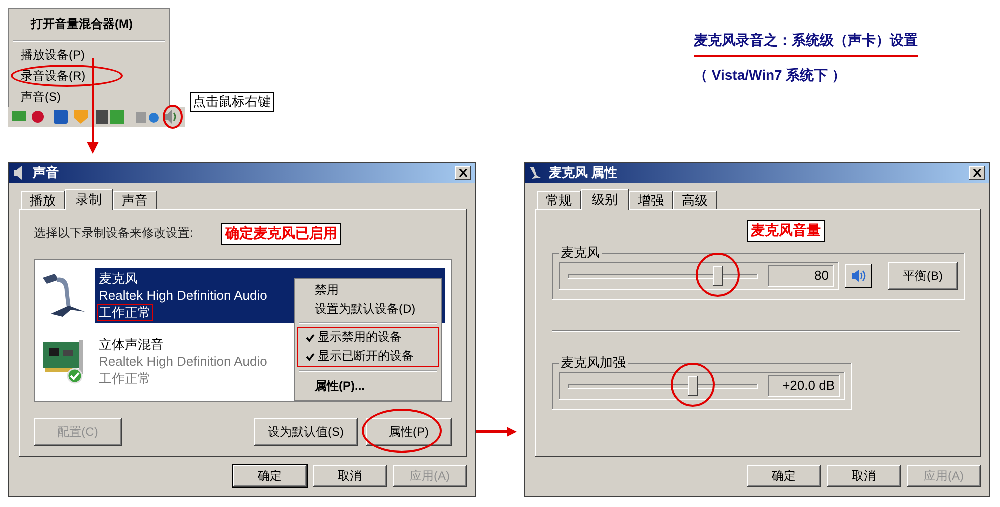 The height and width of the screenshot is (507, 1000). What do you see at coordinates (72, 97) in the screenshot?
I see `menu-item: 声音(S)` at bounding box center [72, 97].